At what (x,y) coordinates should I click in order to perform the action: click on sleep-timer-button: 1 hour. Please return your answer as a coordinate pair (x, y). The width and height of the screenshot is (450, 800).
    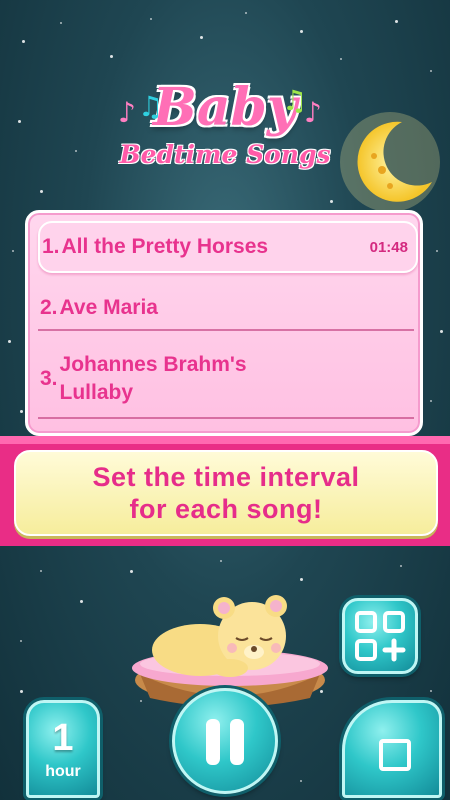
    Looking at the image, I should click on (63, 749).